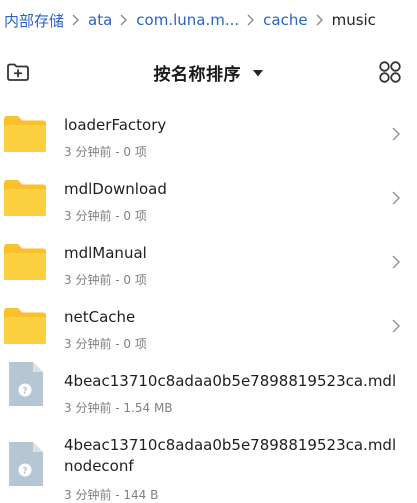 The width and height of the screenshot is (417, 503). What do you see at coordinates (353, 20) in the screenshot?
I see `breadcrumb-item-music: music` at bounding box center [353, 20].